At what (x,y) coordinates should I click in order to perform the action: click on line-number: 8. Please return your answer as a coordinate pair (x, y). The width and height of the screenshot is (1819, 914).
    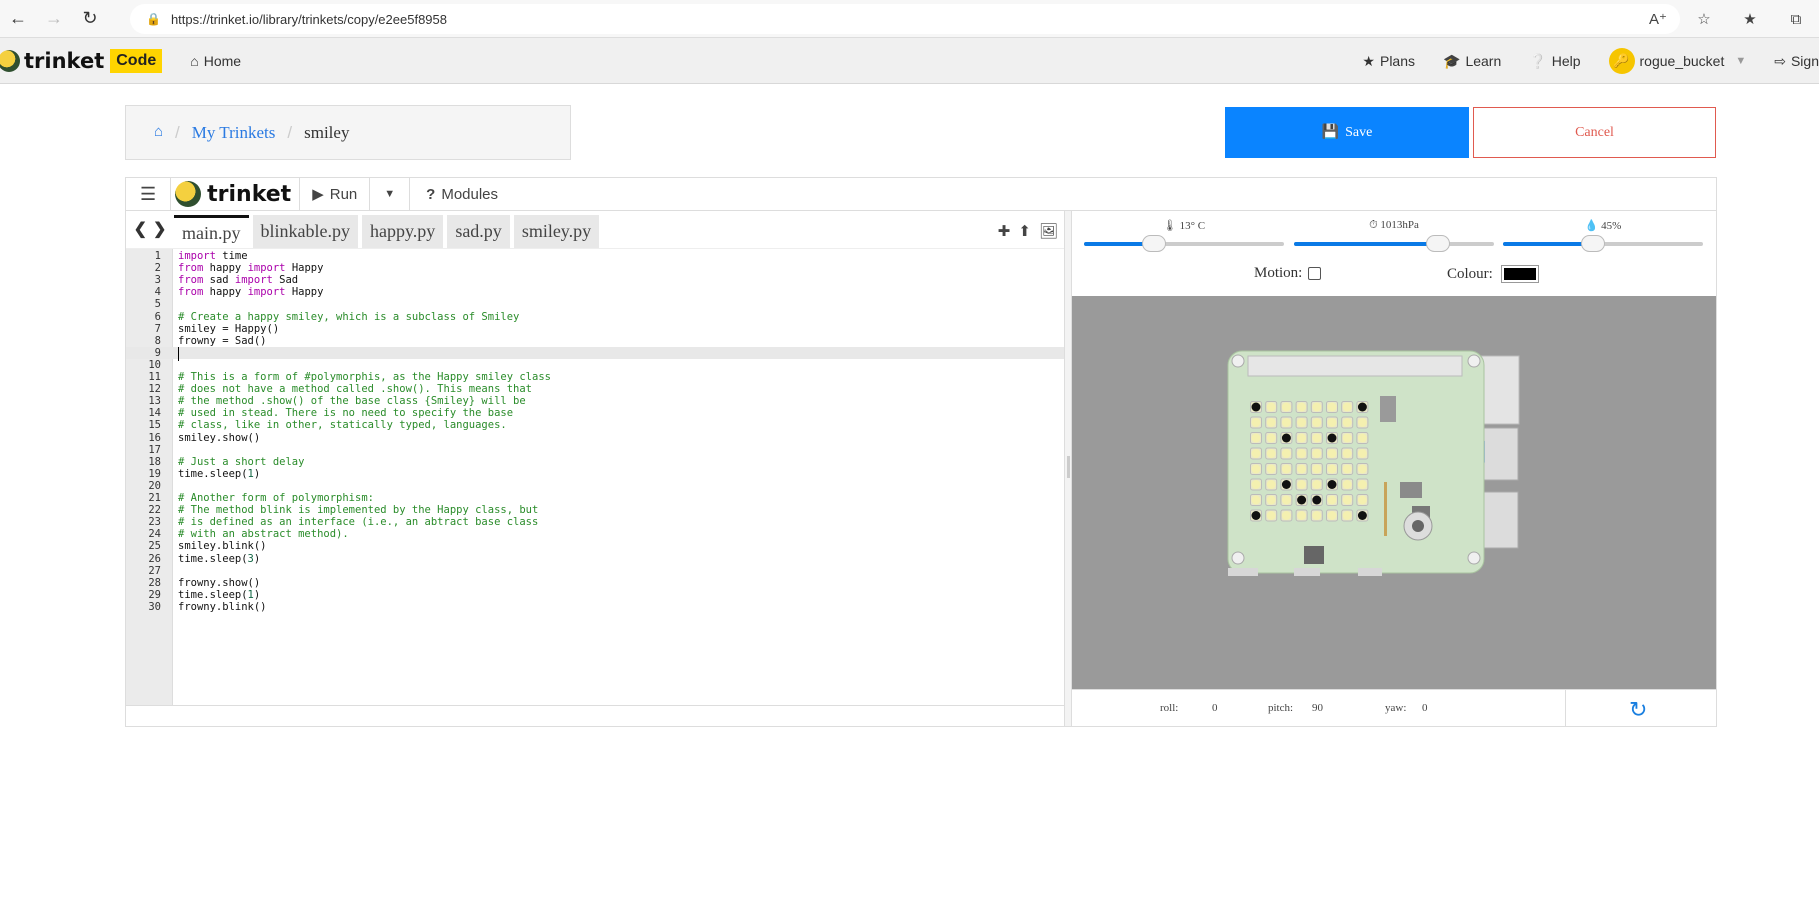
    Looking at the image, I should click on (157, 340).